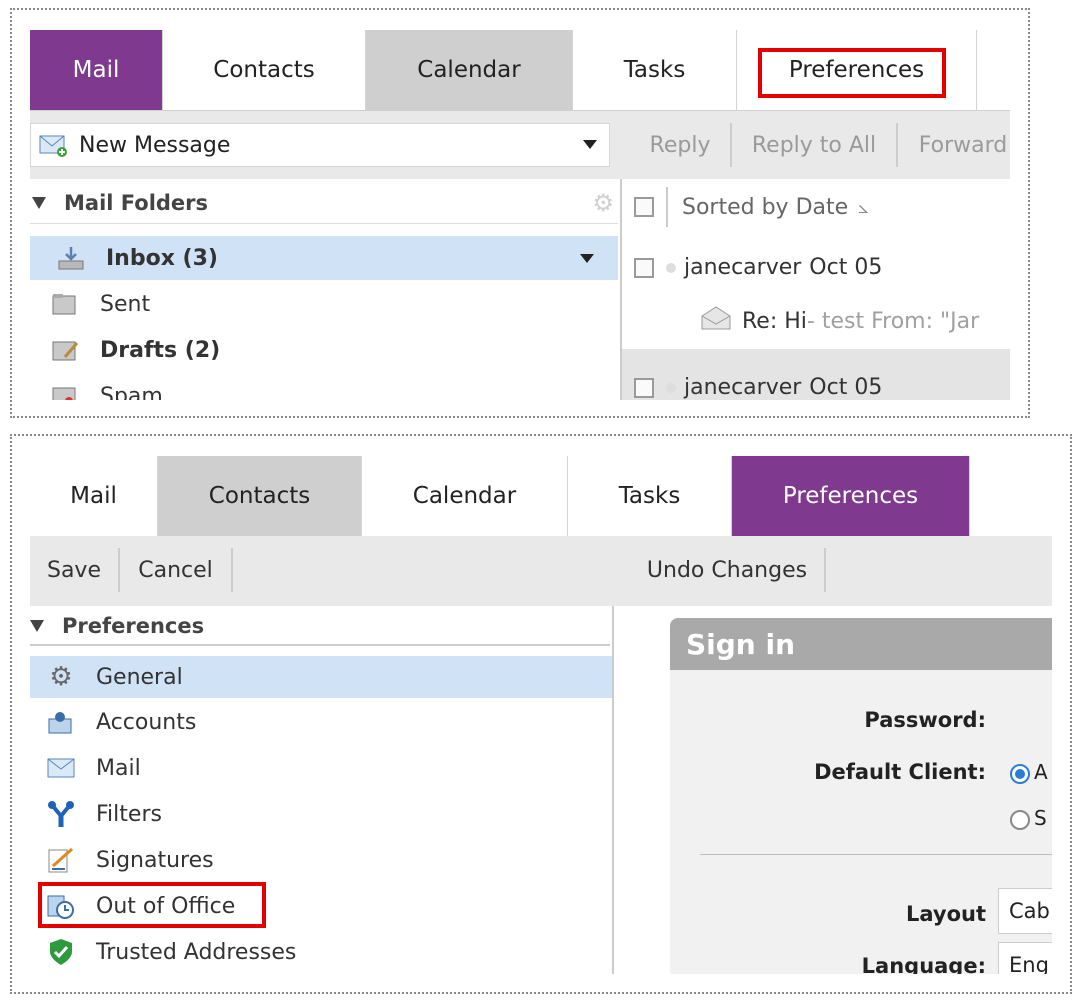  Describe the element at coordinates (1041, 772) in the screenshot. I see `radio-a-label: A` at that location.